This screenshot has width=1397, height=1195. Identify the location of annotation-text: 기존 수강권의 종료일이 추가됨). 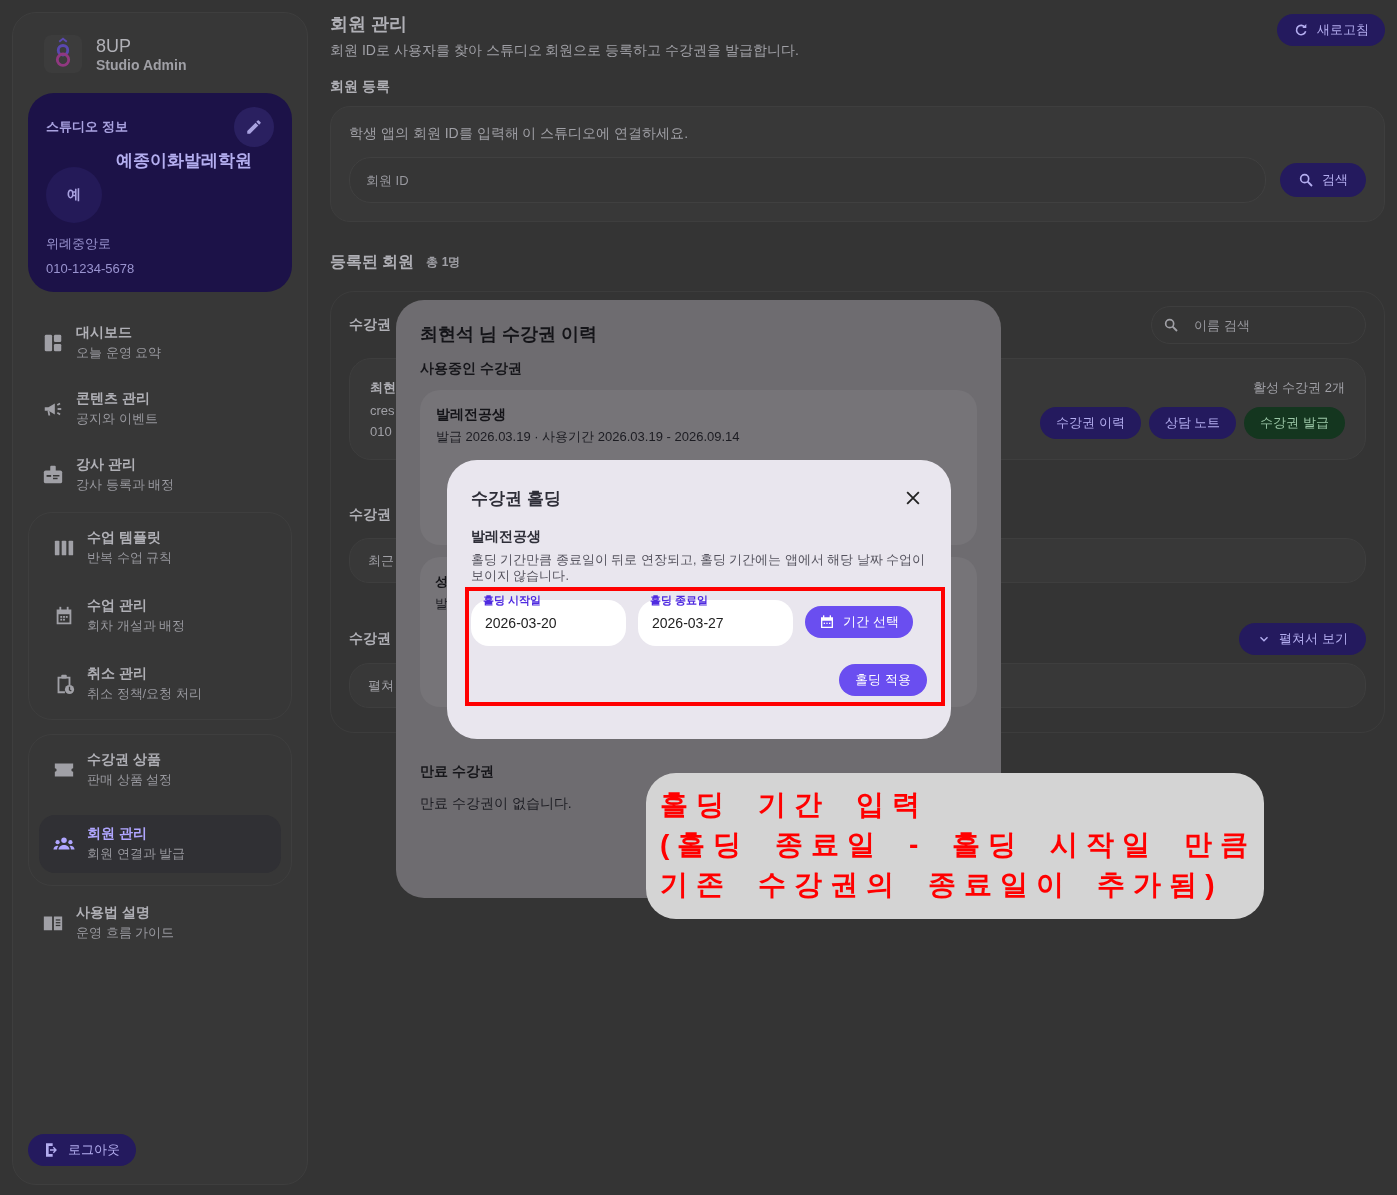
(941, 885).